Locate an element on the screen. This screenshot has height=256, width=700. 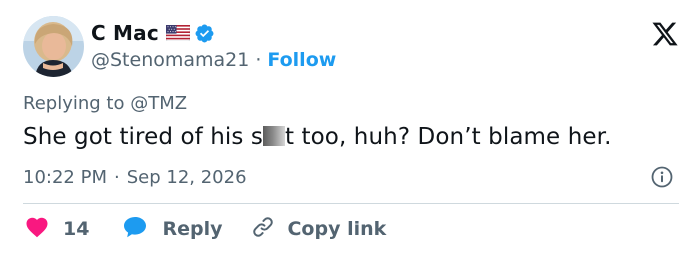
follow-button: Follow is located at coordinates (301, 60).